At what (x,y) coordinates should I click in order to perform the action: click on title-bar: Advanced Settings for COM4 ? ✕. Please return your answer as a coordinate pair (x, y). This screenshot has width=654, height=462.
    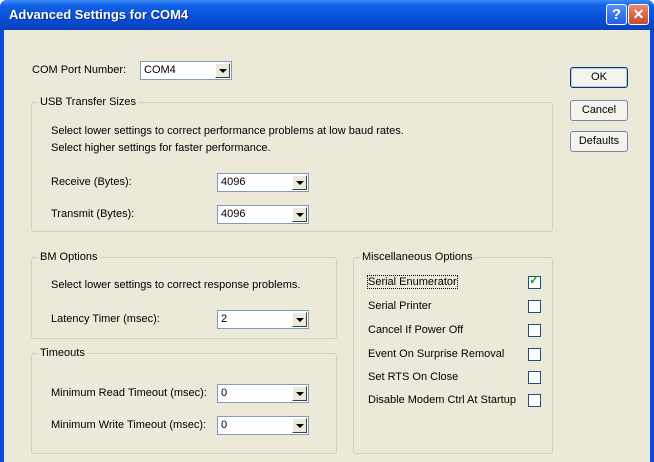
    Looking at the image, I should click on (327, 15).